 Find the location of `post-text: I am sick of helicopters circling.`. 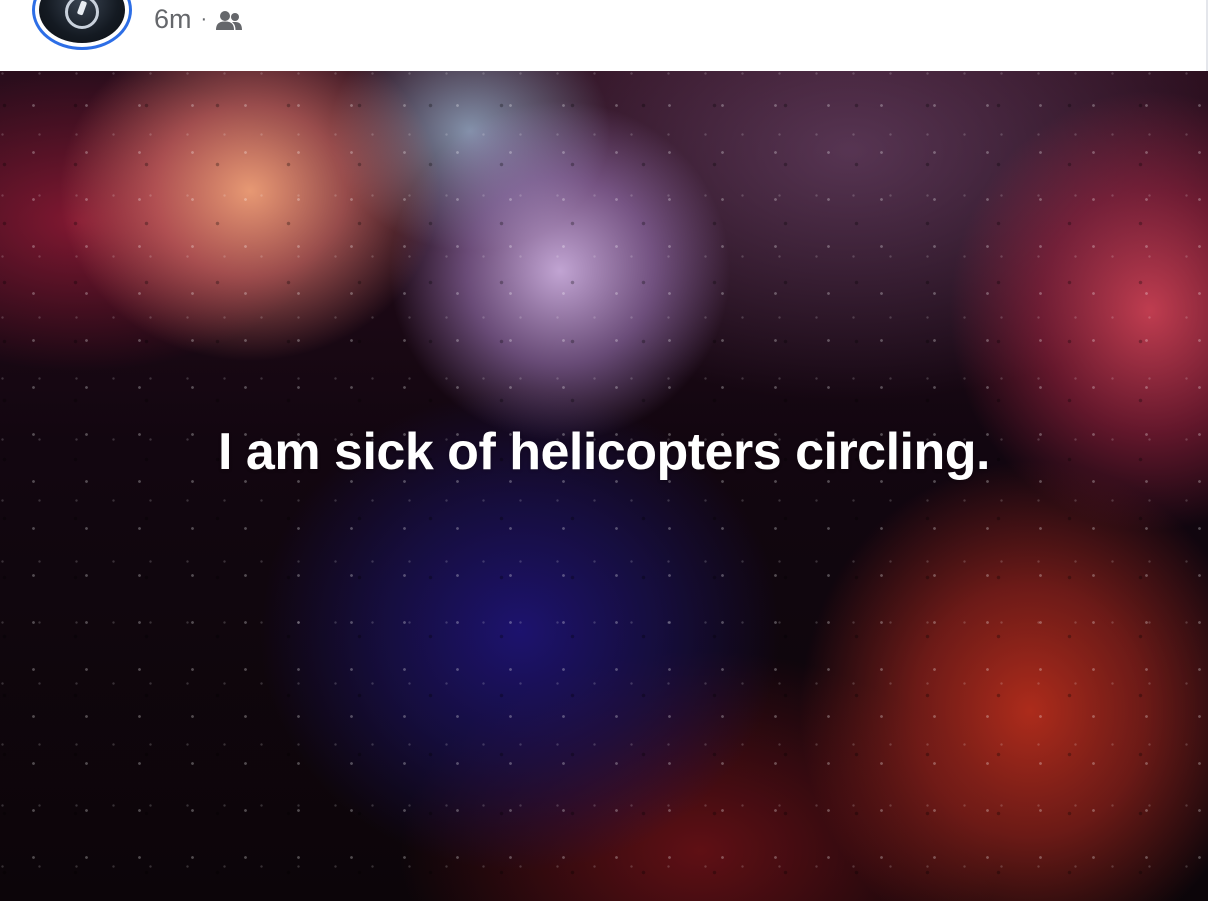

post-text: I am sick of helicopters circling. is located at coordinates (604, 452).